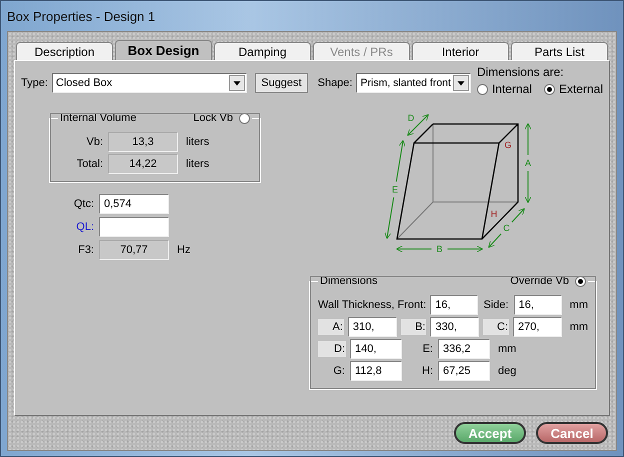 The image size is (624, 457). What do you see at coordinates (507, 371) in the screenshot?
I see `unit-label: deg` at bounding box center [507, 371].